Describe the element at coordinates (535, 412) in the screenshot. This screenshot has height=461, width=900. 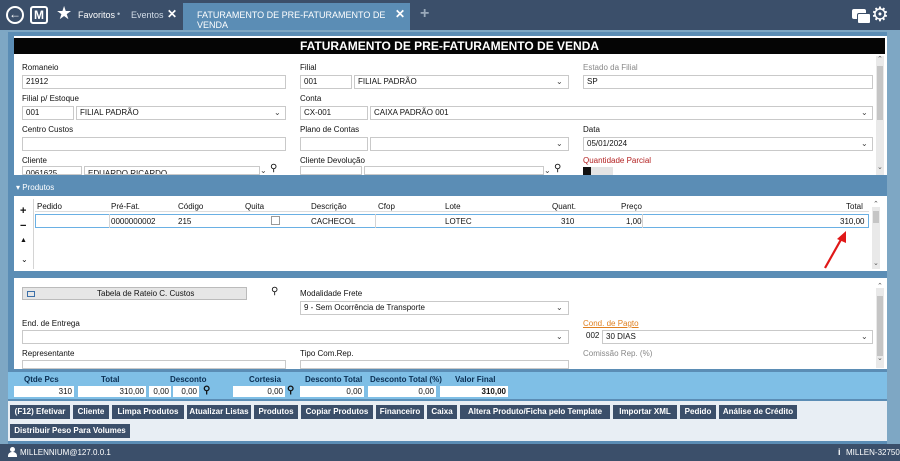
I see `altera-produto-button: Altera Produto/Ficha pelo Template` at that location.